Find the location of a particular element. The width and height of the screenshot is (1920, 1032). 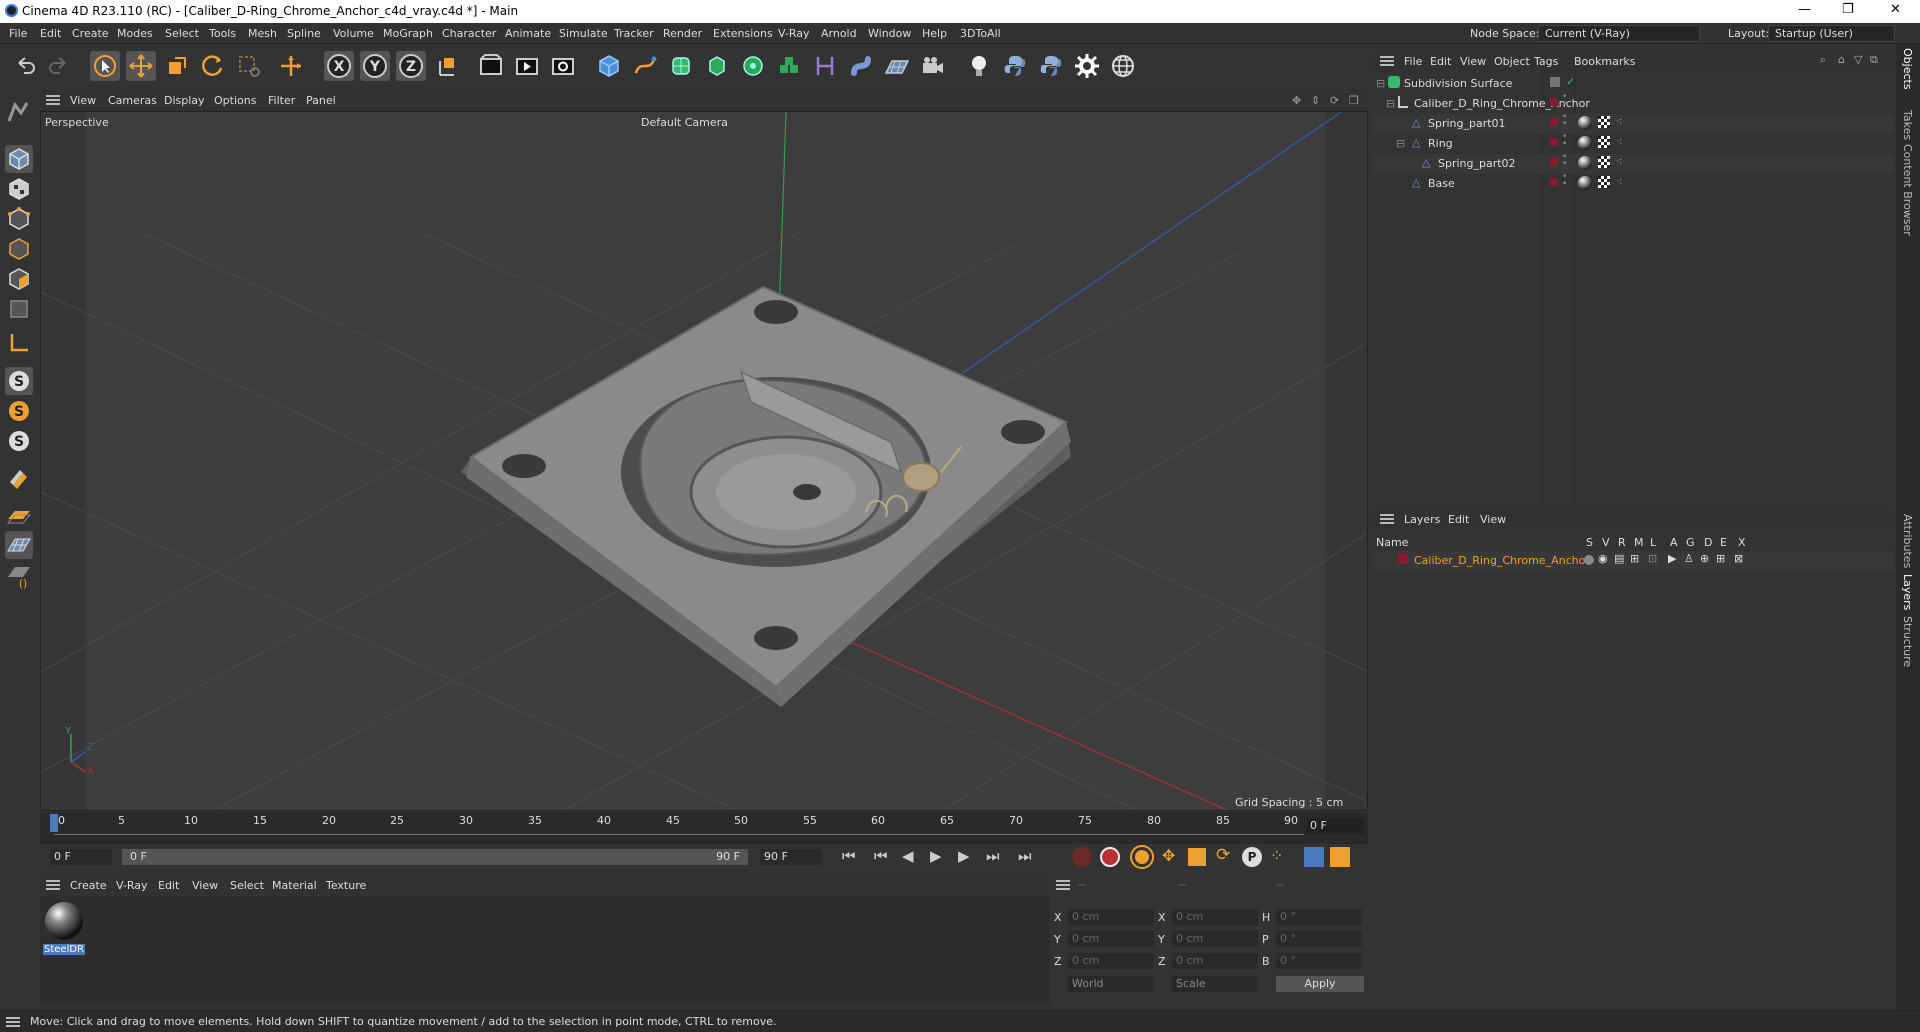

x-axis-lock-button: X is located at coordinates (339, 66).